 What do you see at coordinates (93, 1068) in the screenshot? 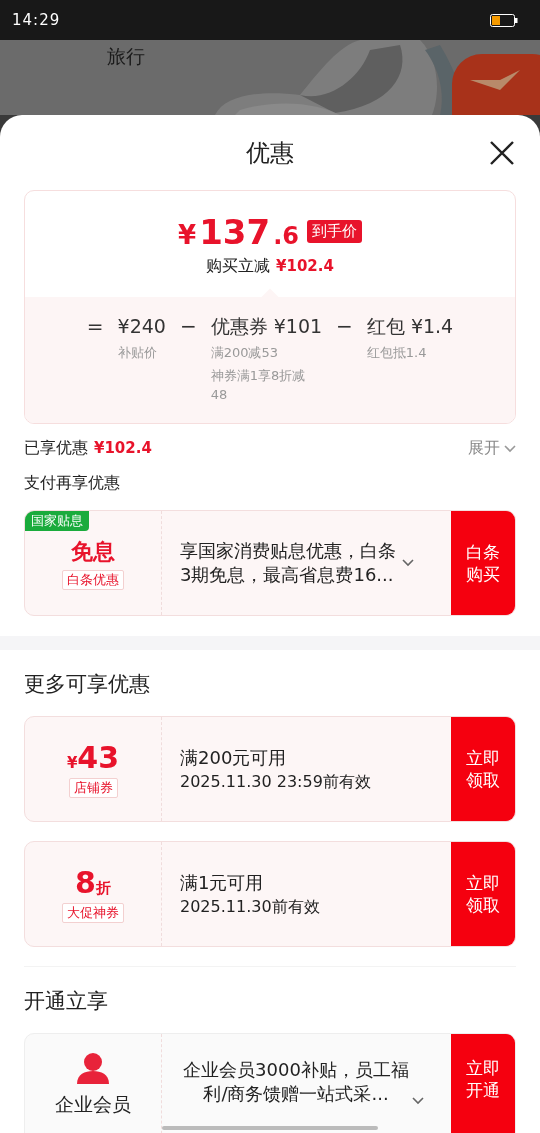
I see `user-icon` at bounding box center [93, 1068].